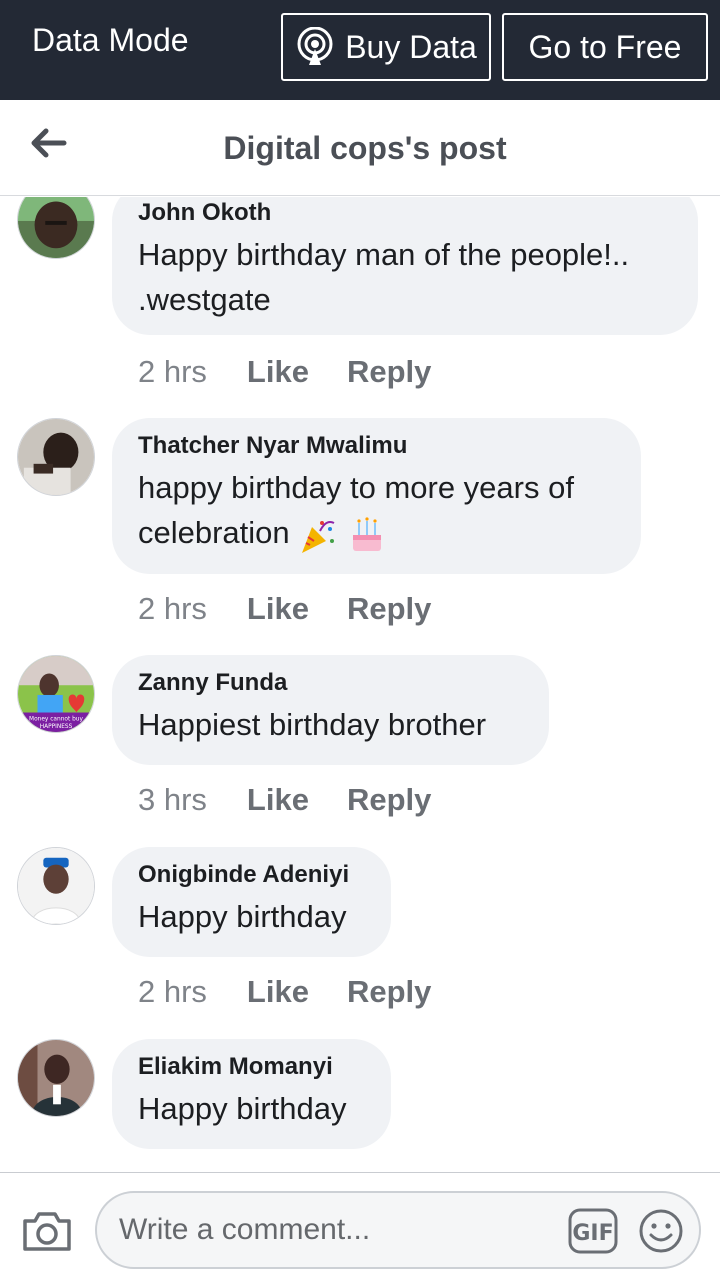  I want to click on gif-icon: GIF, so click(593, 1231).